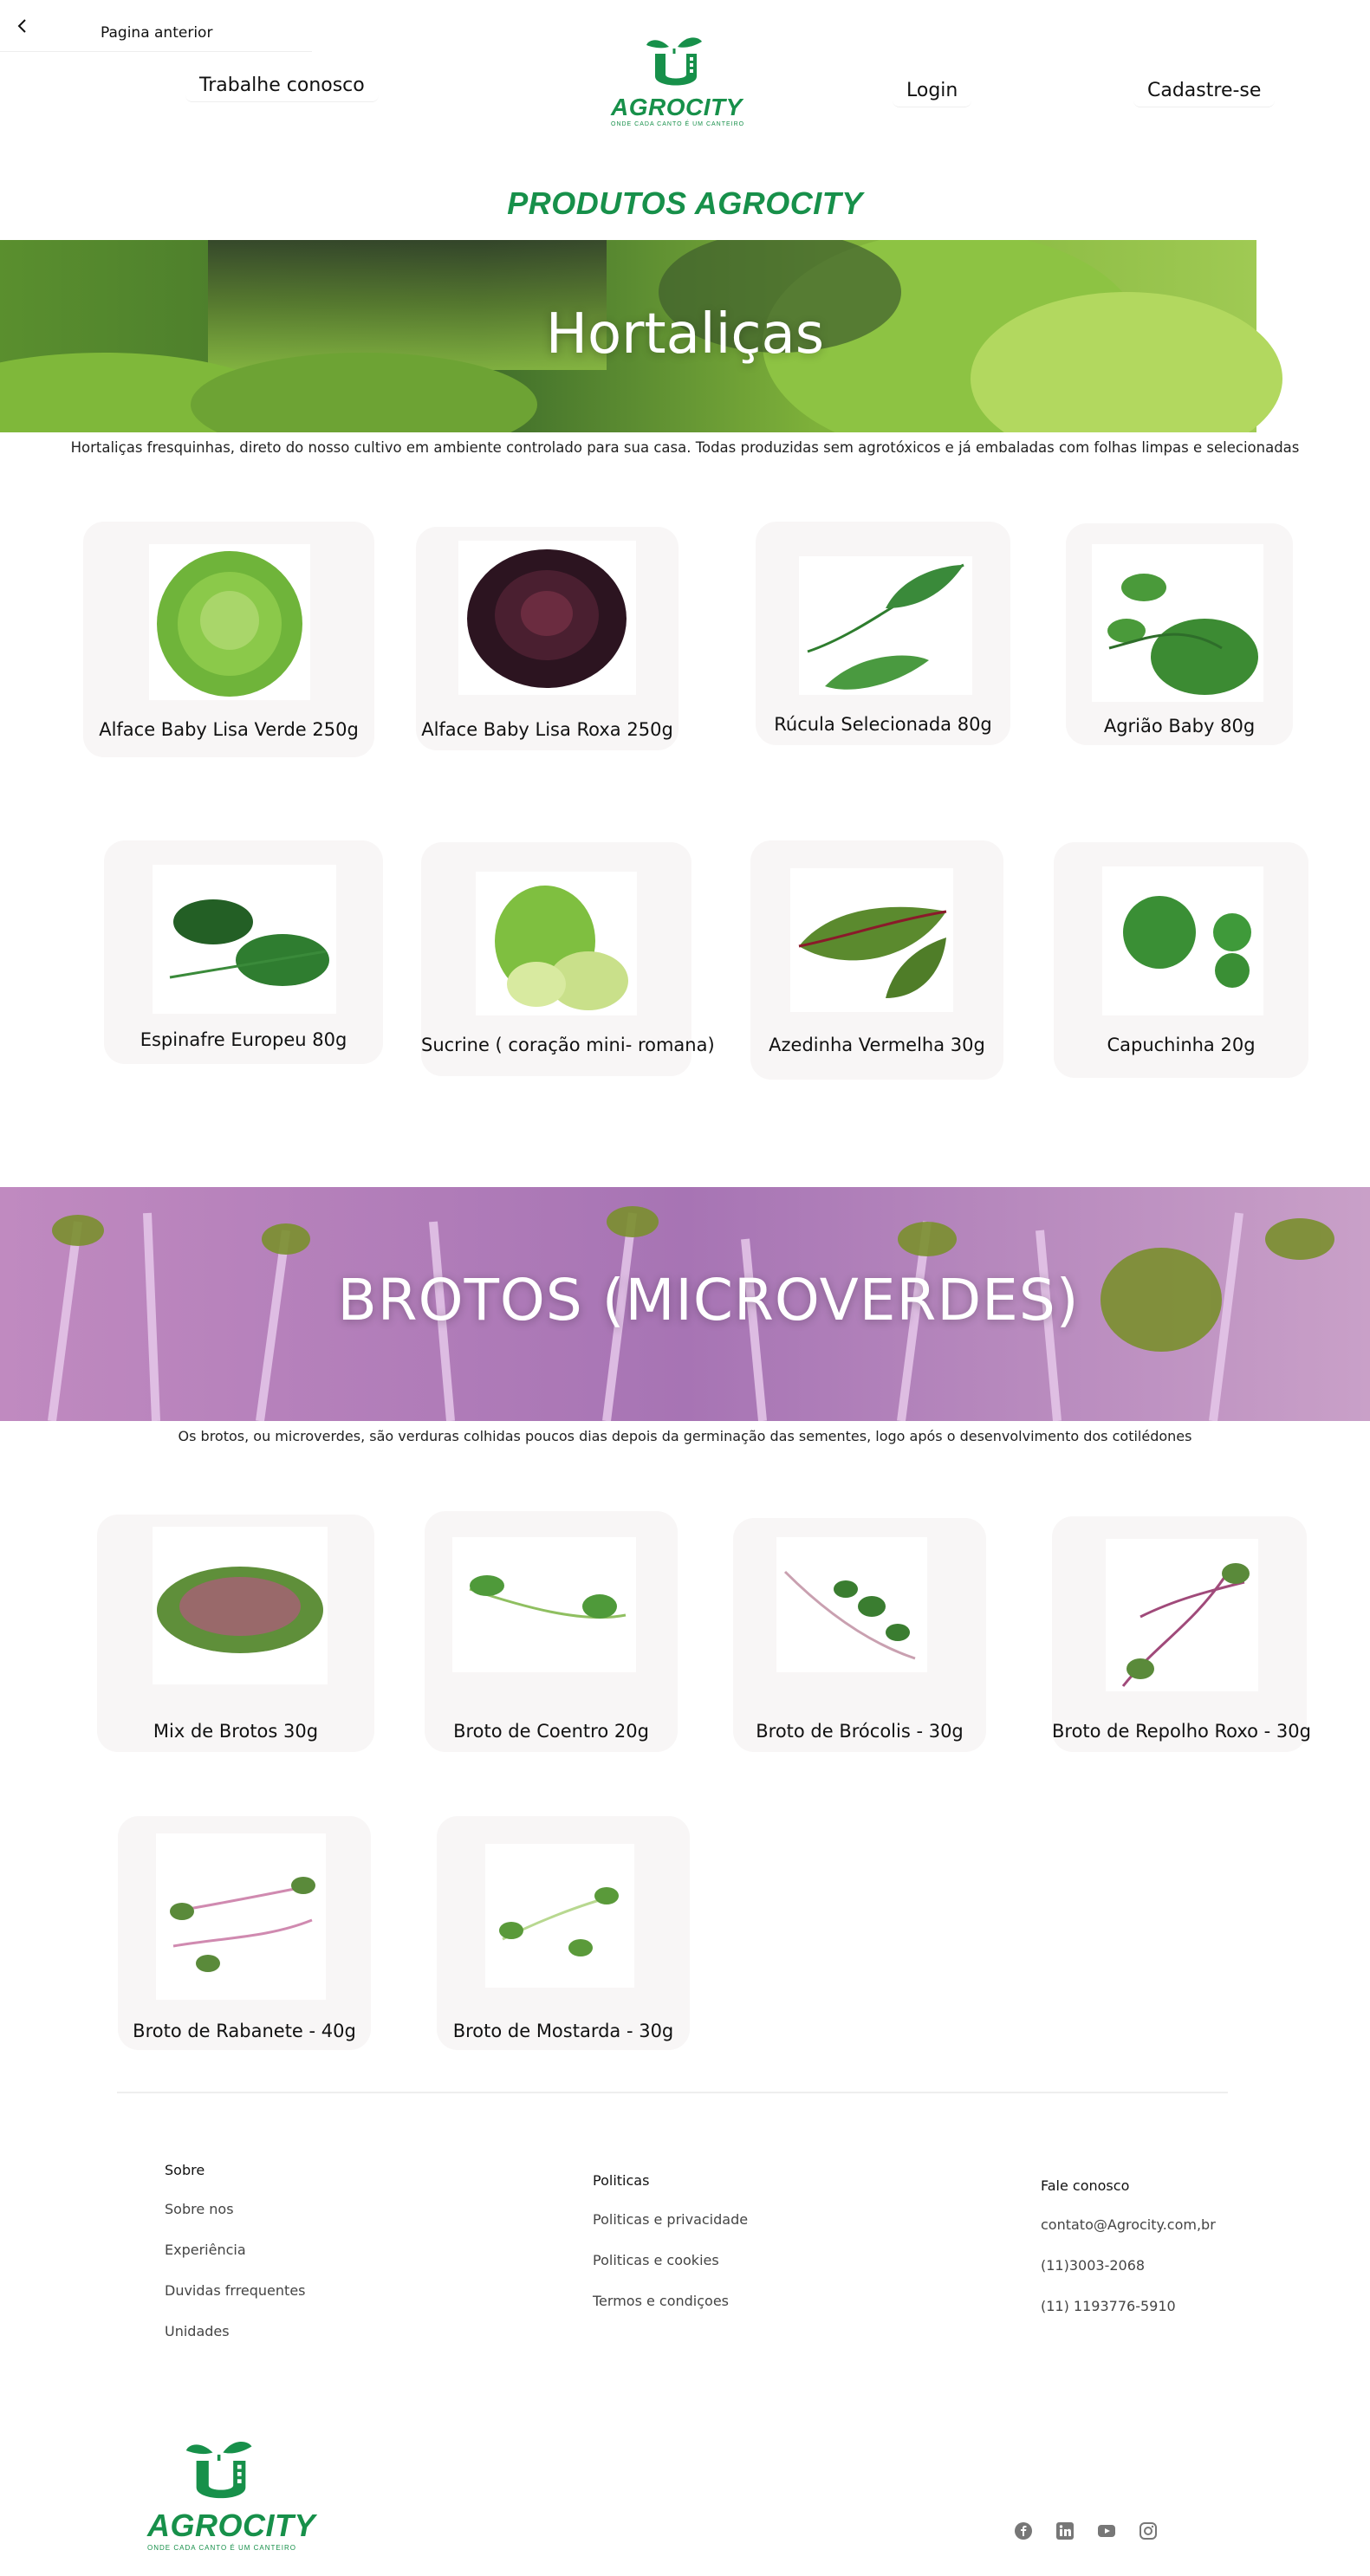 The height and width of the screenshot is (2576, 1370). I want to click on product-card: Alface Baby Lisa Roxa 250g, so click(548, 639).